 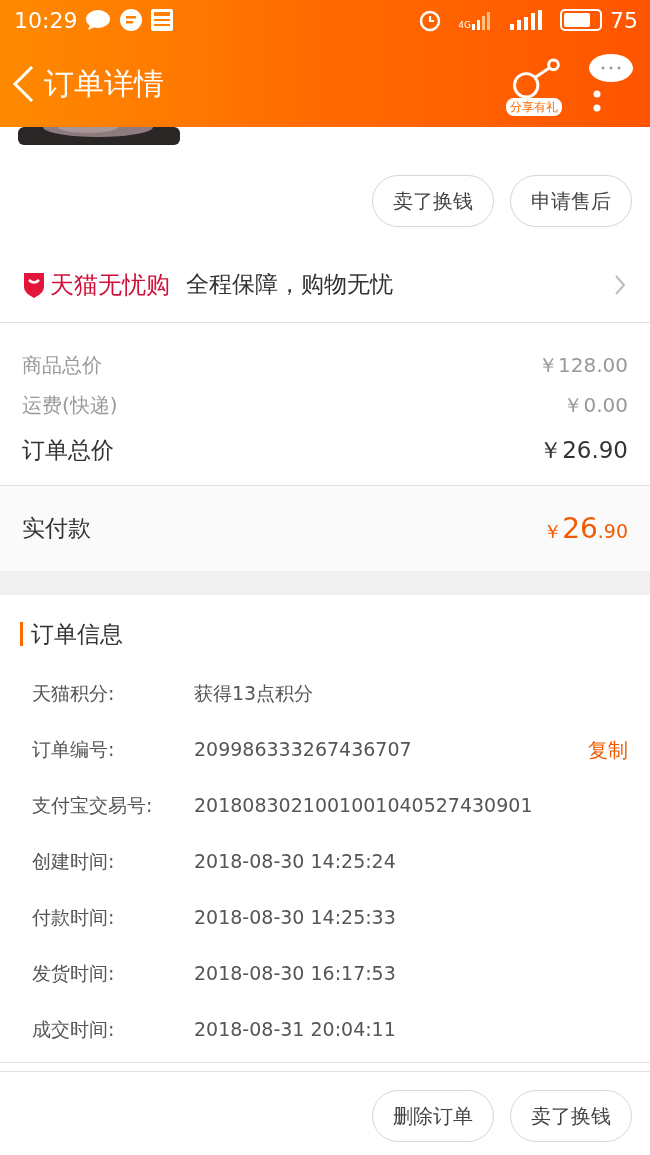 What do you see at coordinates (303, 750) in the screenshot?
I see `info-value: 209986333267436707` at bounding box center [303, 750].